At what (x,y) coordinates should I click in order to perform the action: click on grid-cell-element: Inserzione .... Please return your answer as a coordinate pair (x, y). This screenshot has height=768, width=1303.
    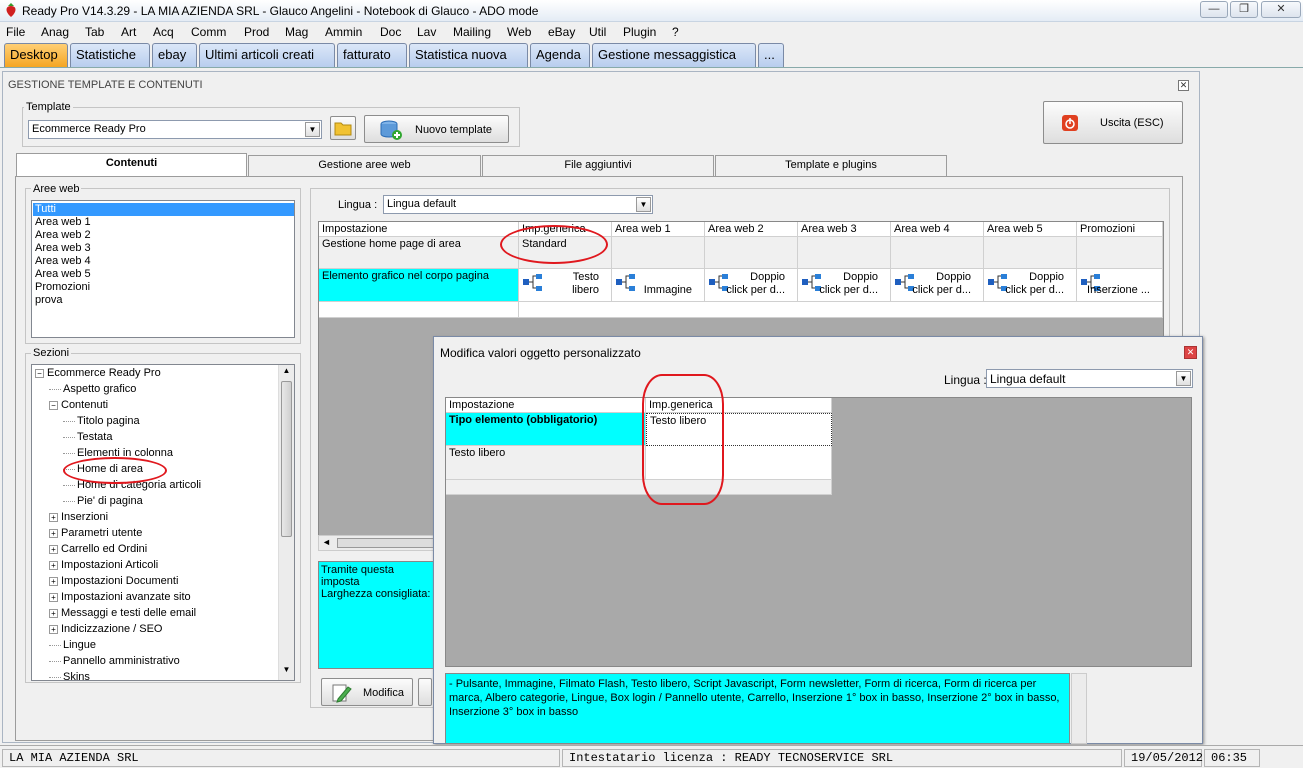
    Looking at the image, I should click on (1120, 285).